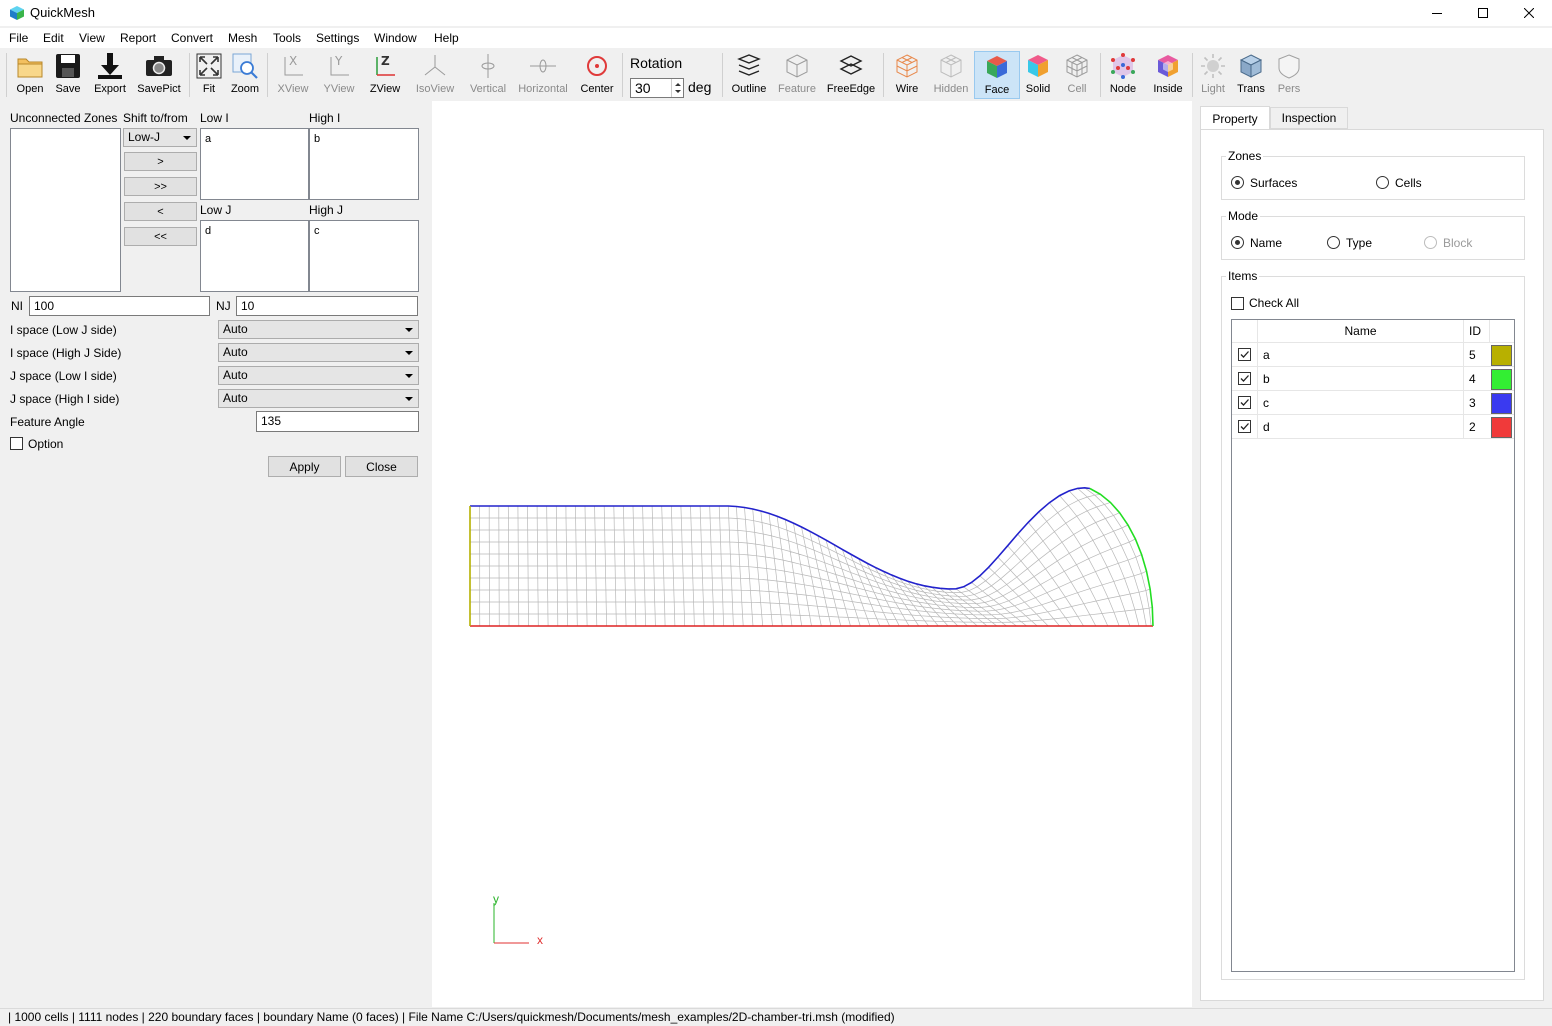  What do you see at coordinates (364, 256) in the screenshot?
I see `high-j-list: c` at bounding box center [364, 256].